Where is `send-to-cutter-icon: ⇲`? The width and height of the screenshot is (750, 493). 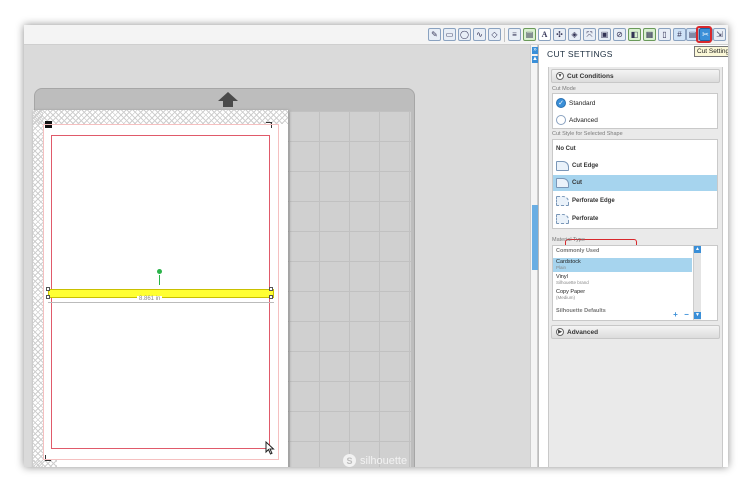
send-to-cutter-icon: ⇲ is located at coordinates (719, 34).